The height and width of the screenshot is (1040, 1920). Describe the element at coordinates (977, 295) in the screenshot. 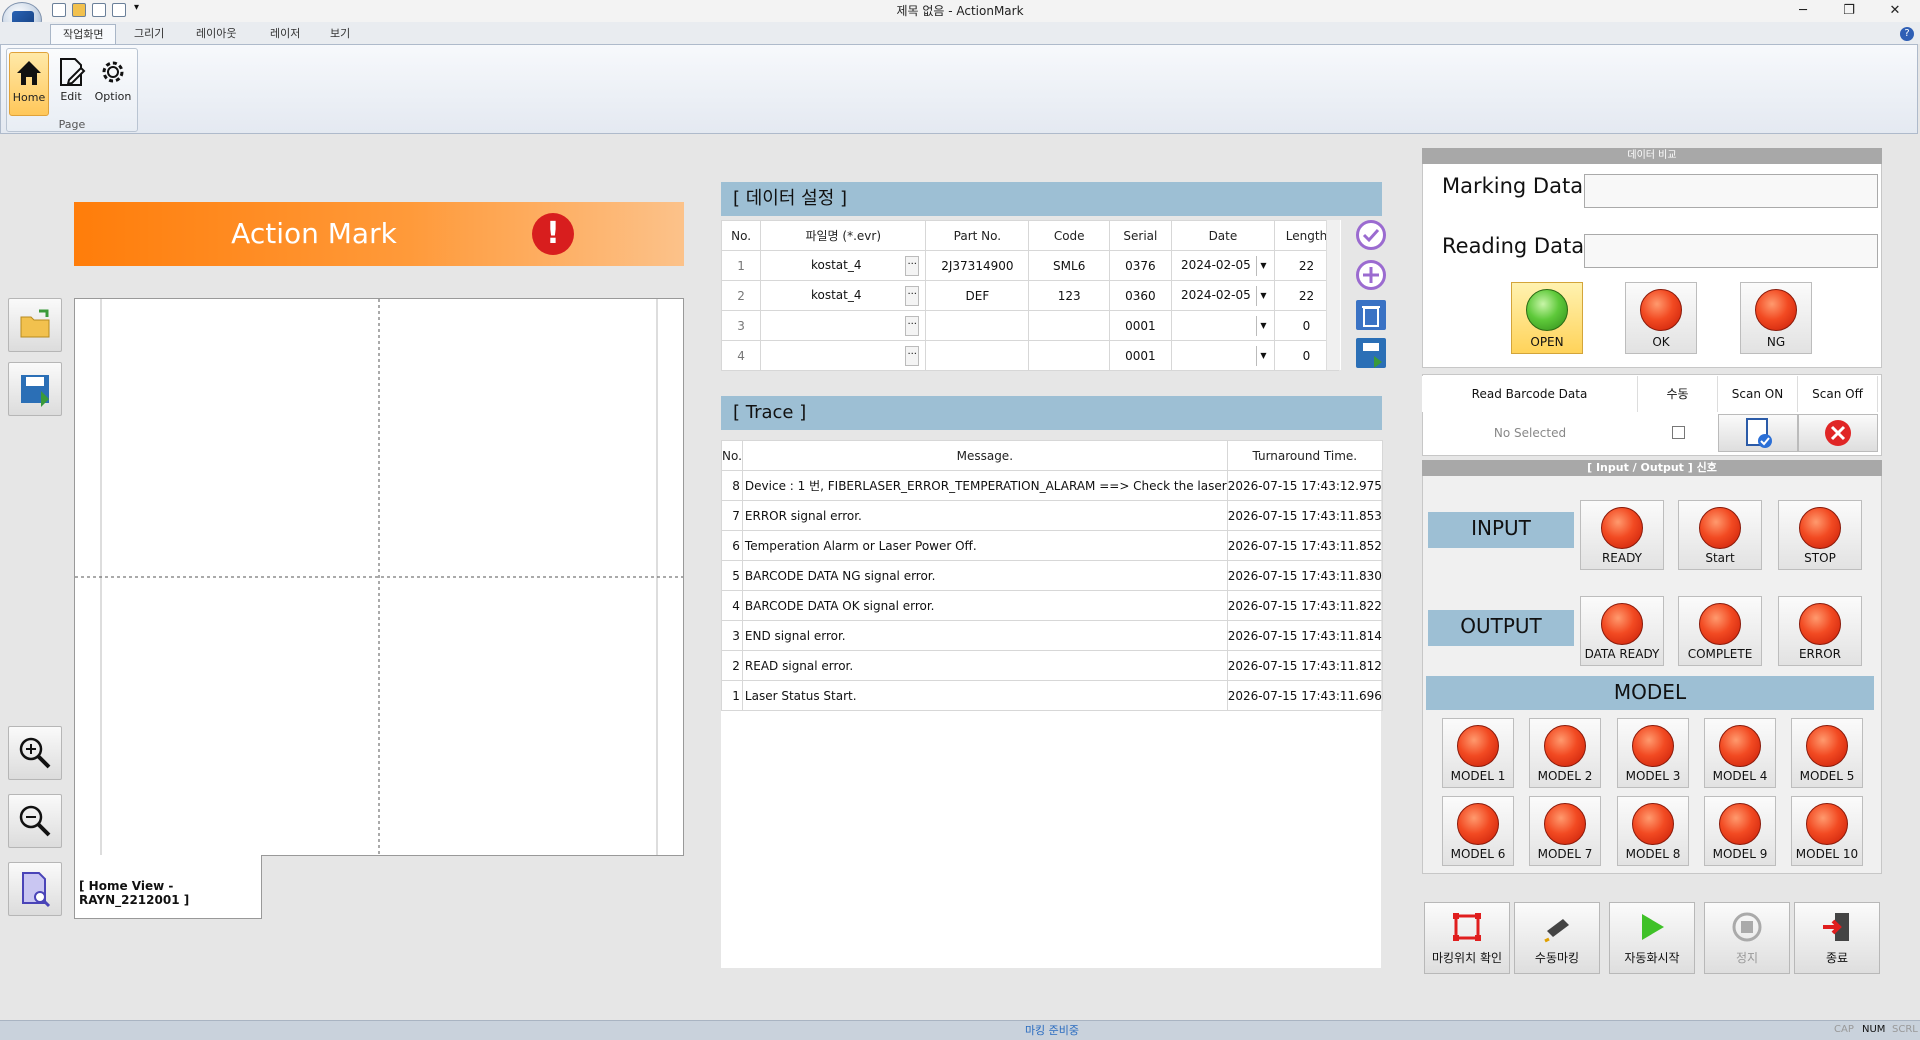

I see `cell-part: DEF` at that location.